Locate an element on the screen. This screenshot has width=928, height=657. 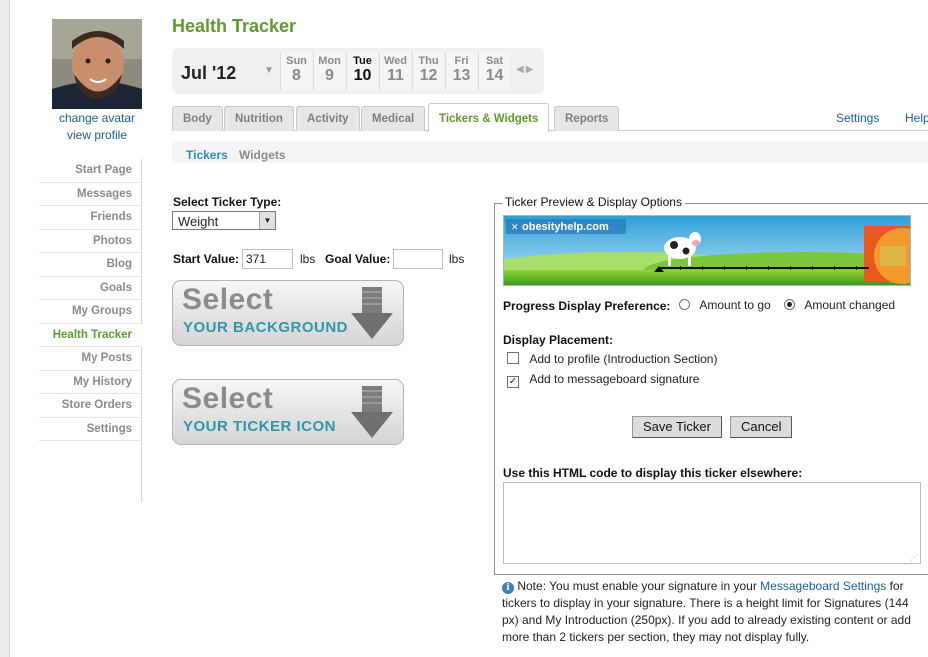
radio-button is located at coordinates (684, 304).